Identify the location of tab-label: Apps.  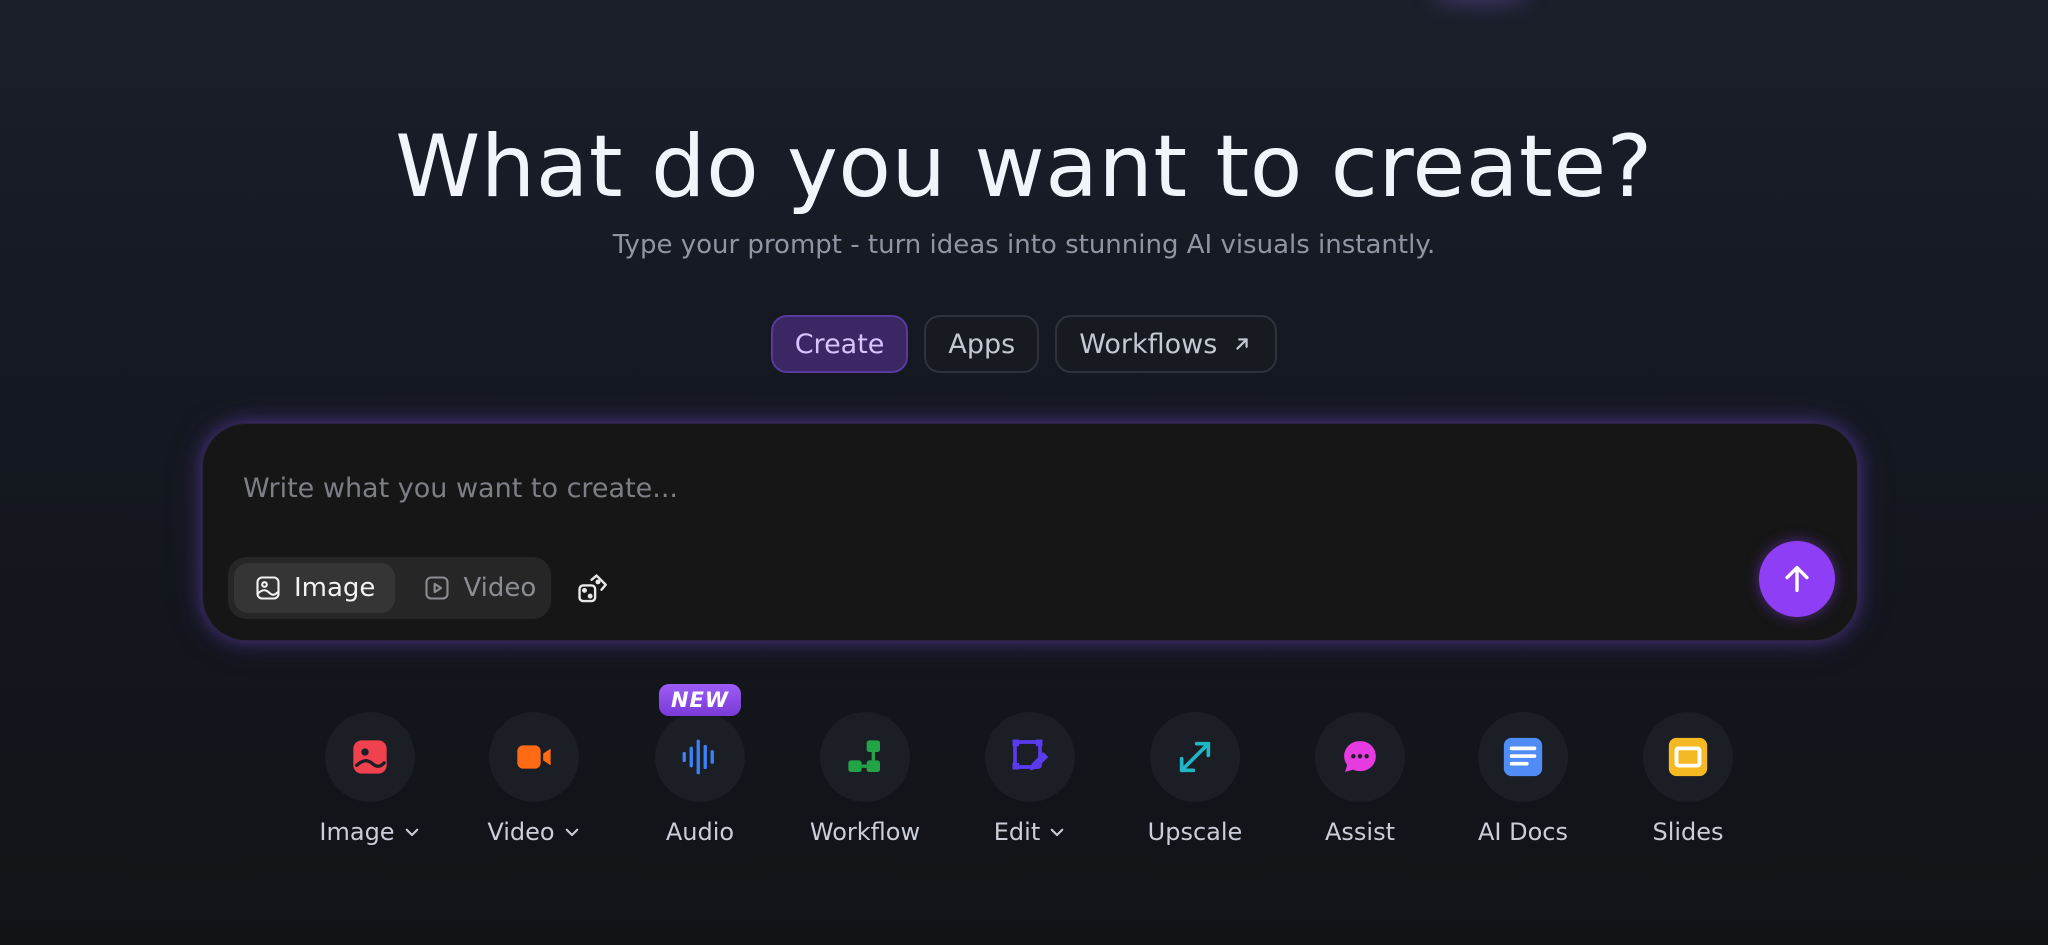
(982, 344).